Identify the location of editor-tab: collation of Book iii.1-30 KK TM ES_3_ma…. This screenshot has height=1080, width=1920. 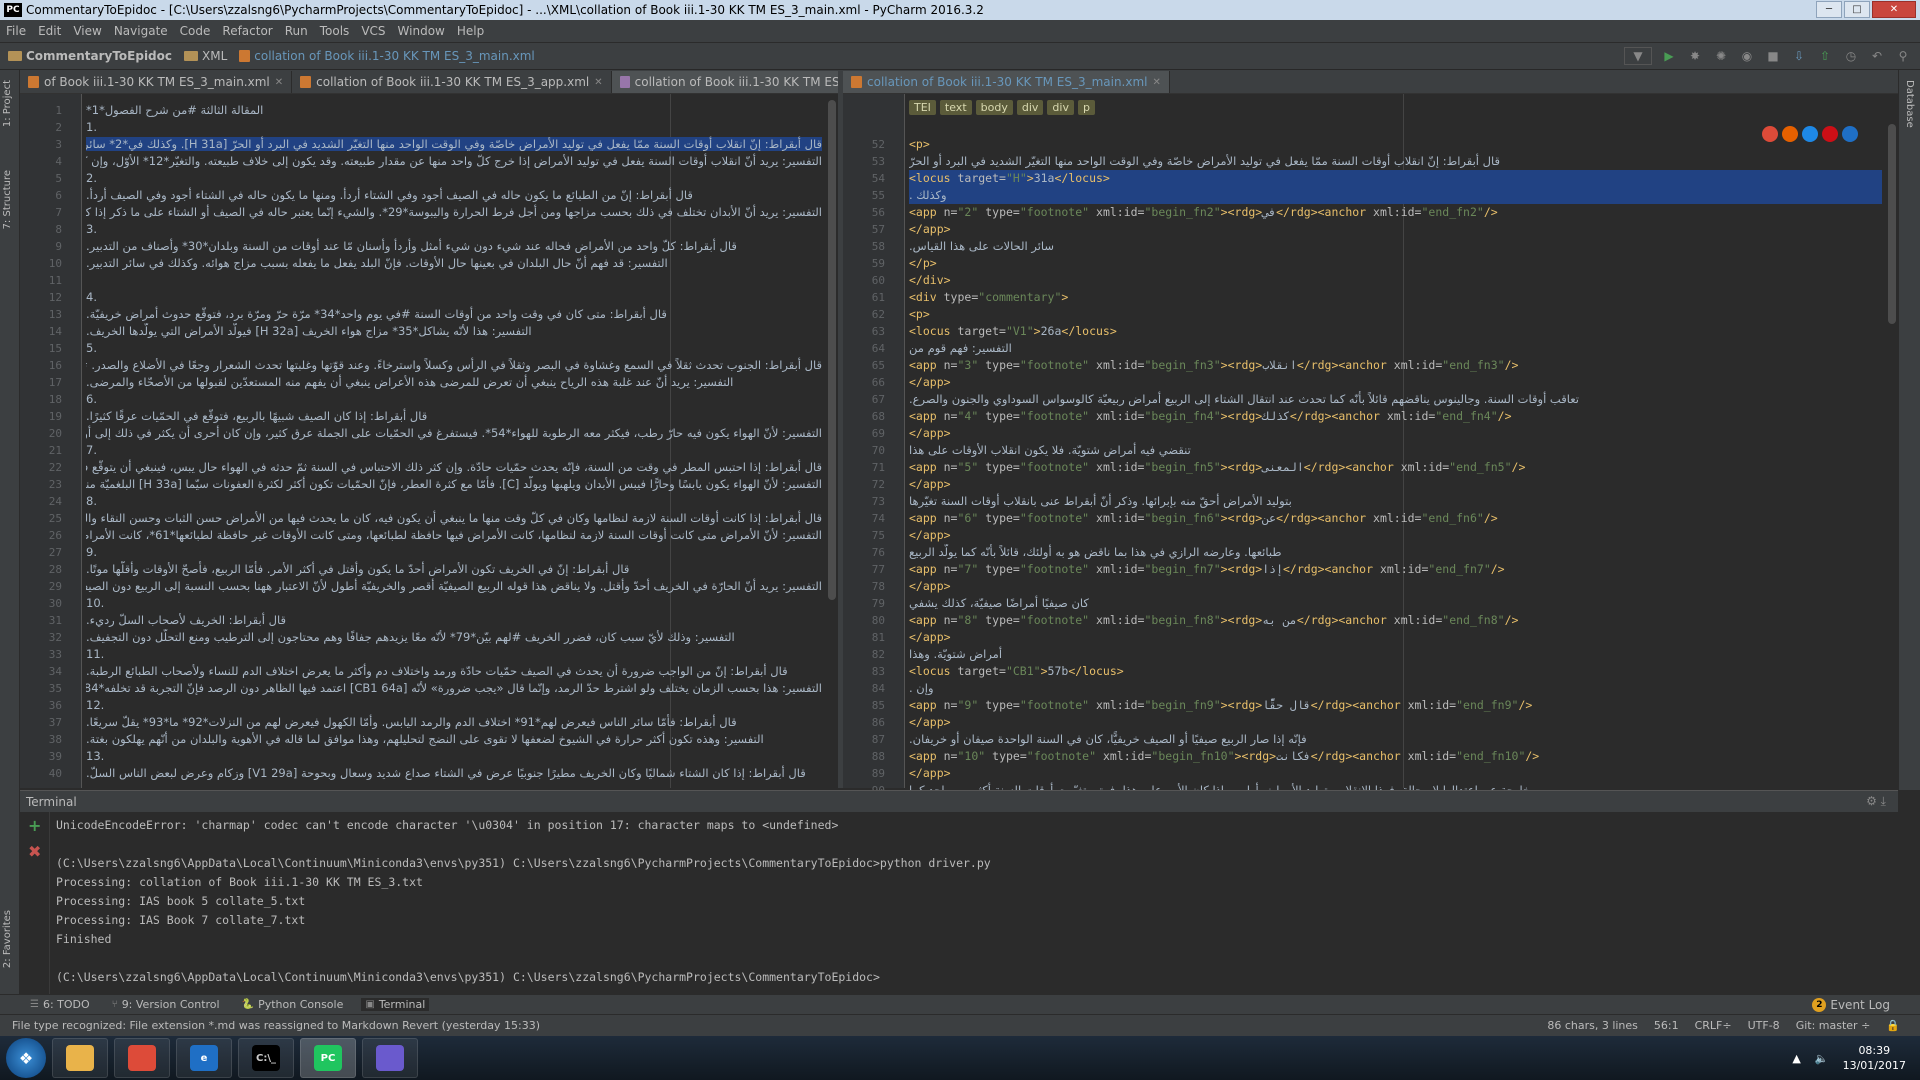
(1006, 82).